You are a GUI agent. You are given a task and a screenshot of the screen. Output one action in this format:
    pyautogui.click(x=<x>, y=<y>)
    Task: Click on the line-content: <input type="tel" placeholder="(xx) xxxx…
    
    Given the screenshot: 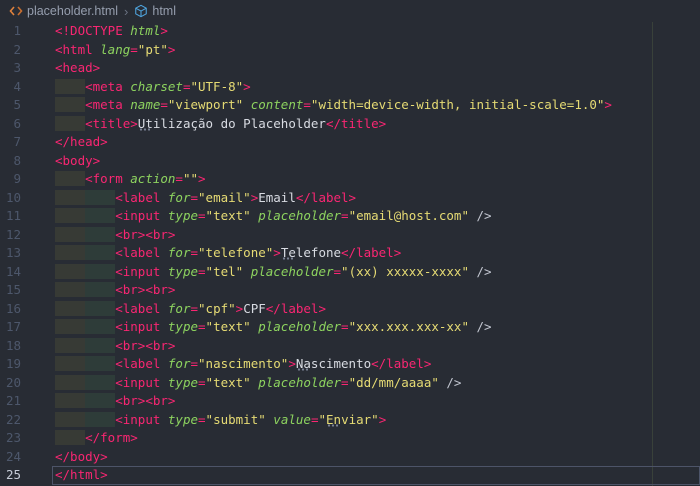 What is the action you would take?
    pyautogui.click(x=376, y=272)
    